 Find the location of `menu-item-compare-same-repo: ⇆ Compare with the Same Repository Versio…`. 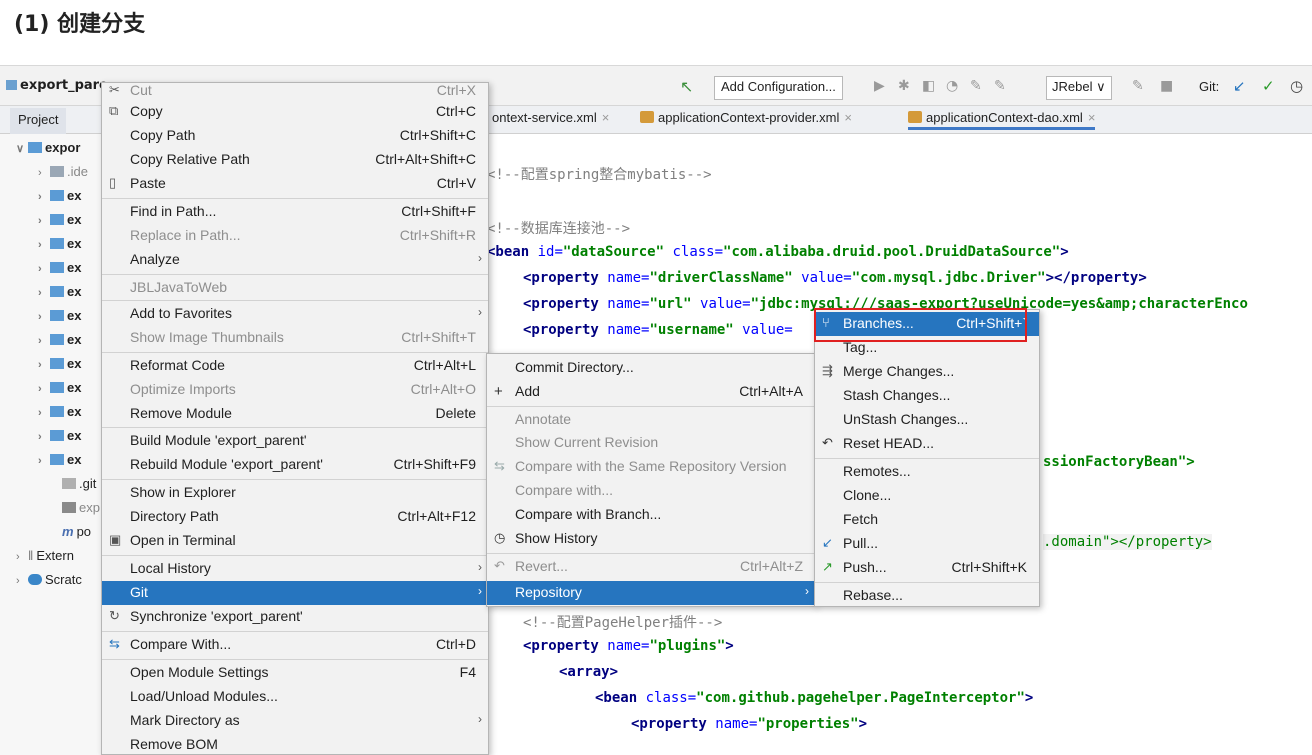

menu-item-compare-same-repo: ⇆ Compare with the Same Repository Versio… is located at coordinates (651, 467).